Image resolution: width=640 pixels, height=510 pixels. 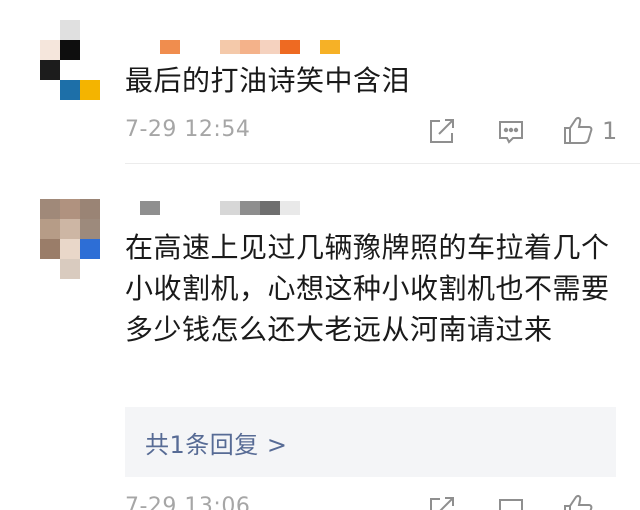 What do you see at coordinates (188, 502) in the screenshot?
I see `comment-timestamp: 7-29 13:06` at bounding box center [188, 502].